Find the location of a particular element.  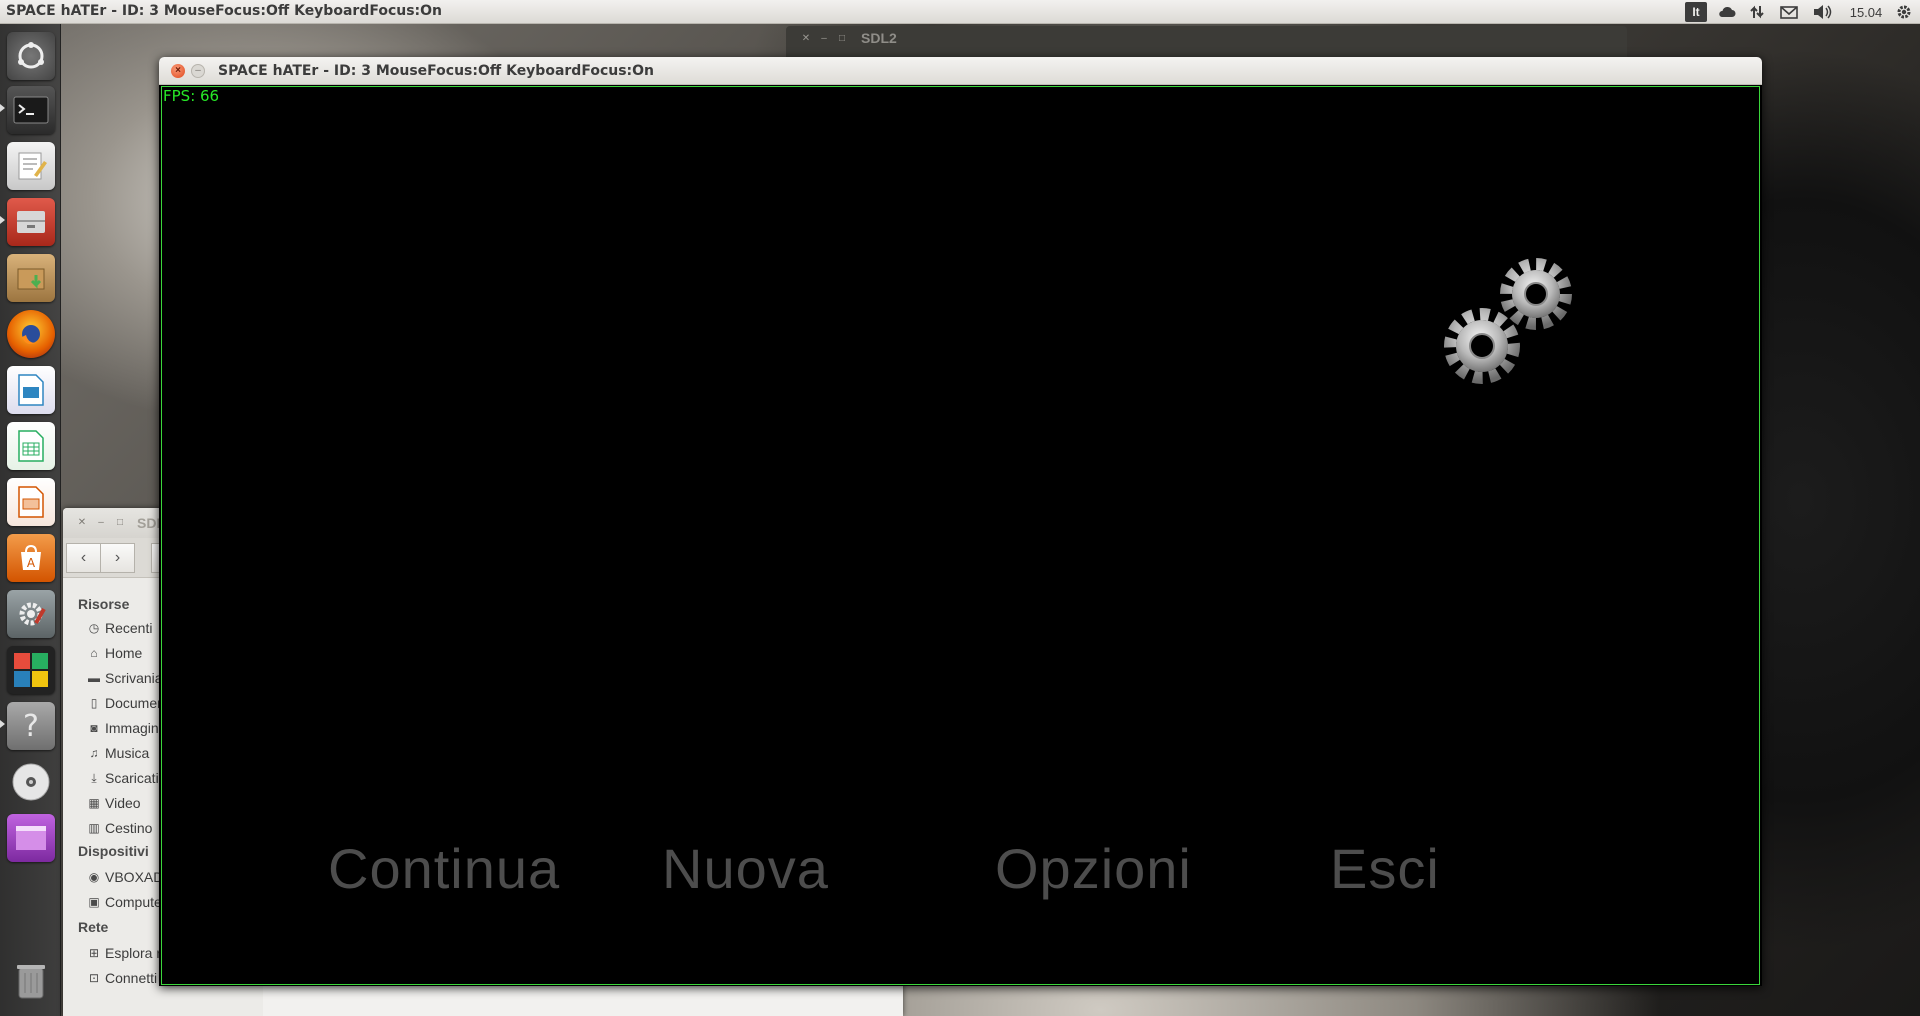

session-gear-icon is located at coordinates (1904, 12).